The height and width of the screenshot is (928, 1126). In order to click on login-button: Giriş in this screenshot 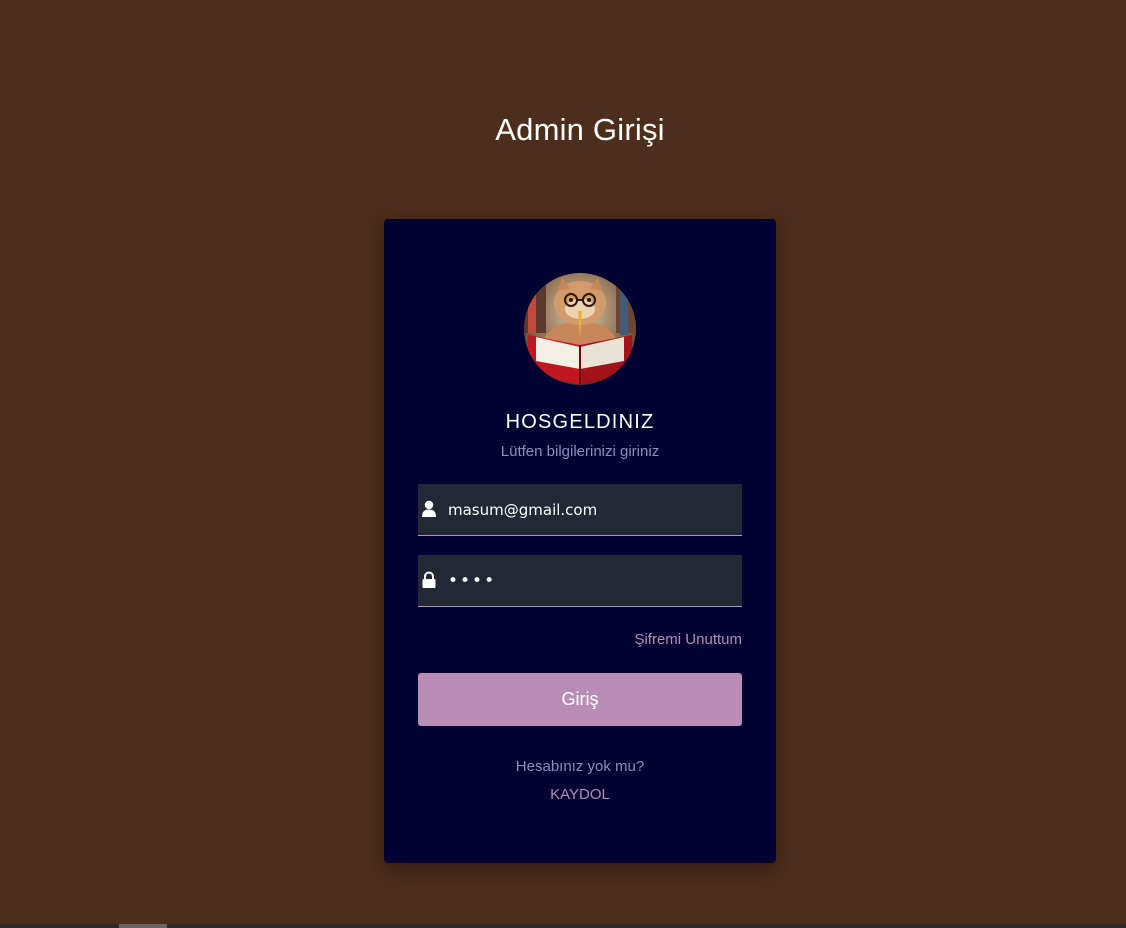, I will do `click(580, 699)`.